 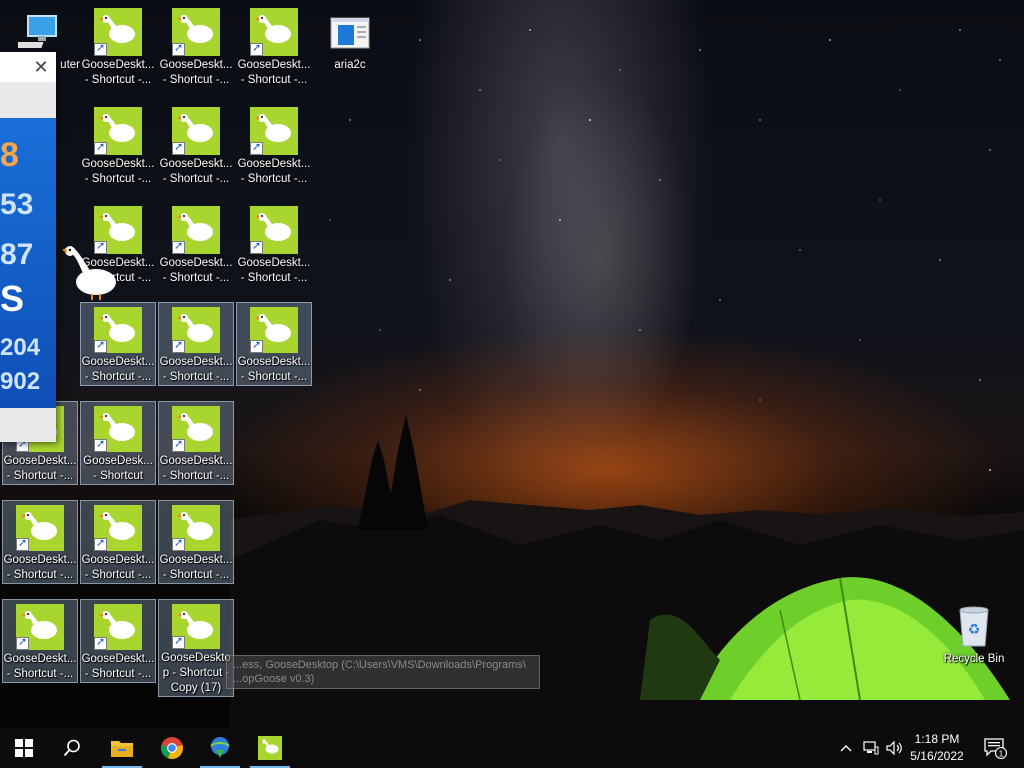 I want to click on window-content-number: S, so click(x=12, y=298).